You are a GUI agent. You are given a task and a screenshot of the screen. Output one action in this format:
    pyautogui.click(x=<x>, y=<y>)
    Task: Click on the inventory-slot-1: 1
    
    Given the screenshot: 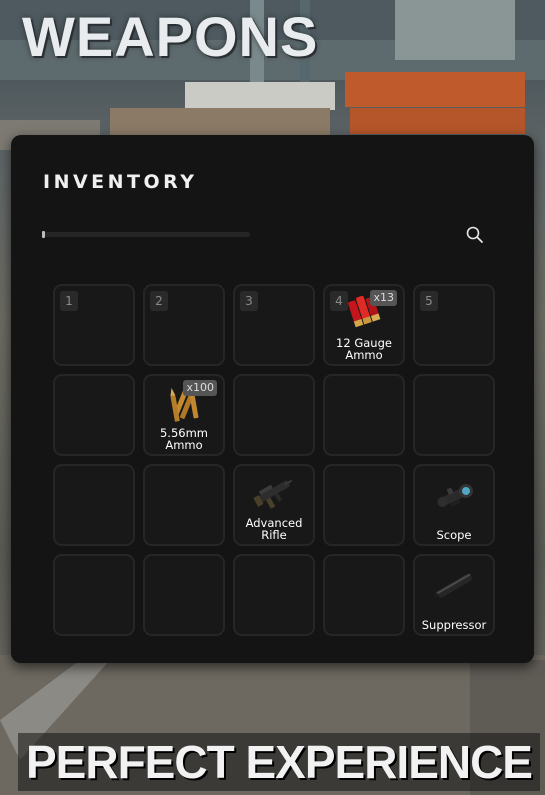 What is the action you would take?
    pyautogui.click(x=94, y=325)
    